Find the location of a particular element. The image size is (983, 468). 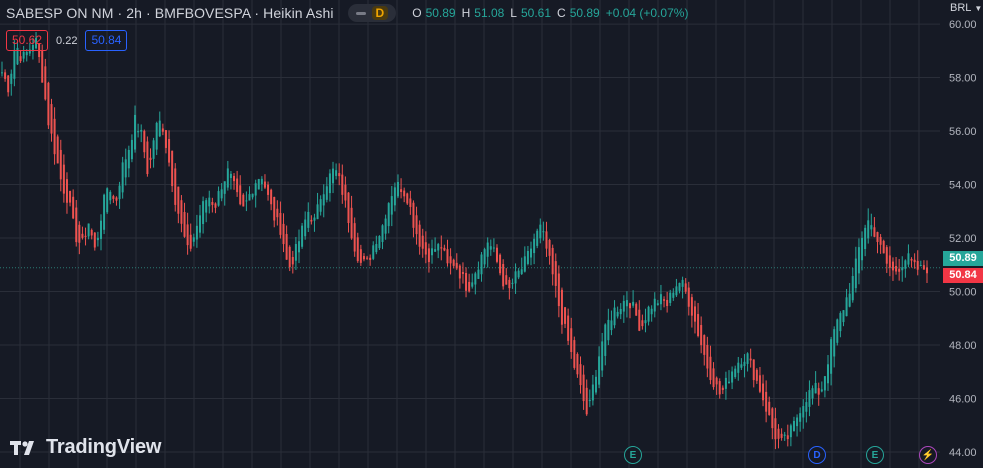

y-tick-label: 54.00 is located at coordinates (963, 186).